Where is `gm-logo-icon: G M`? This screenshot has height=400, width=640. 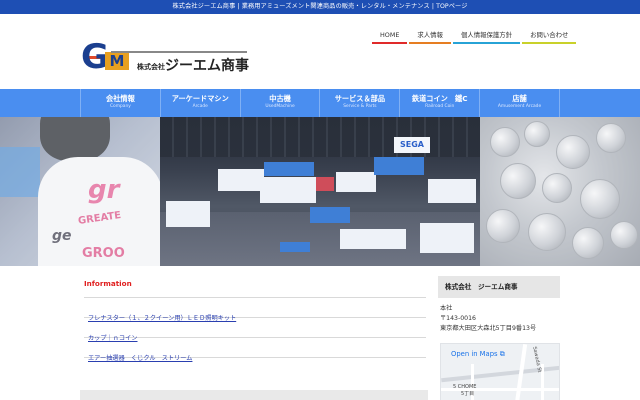 gm-logo-icon: G M is located at coordinates (106, 60).